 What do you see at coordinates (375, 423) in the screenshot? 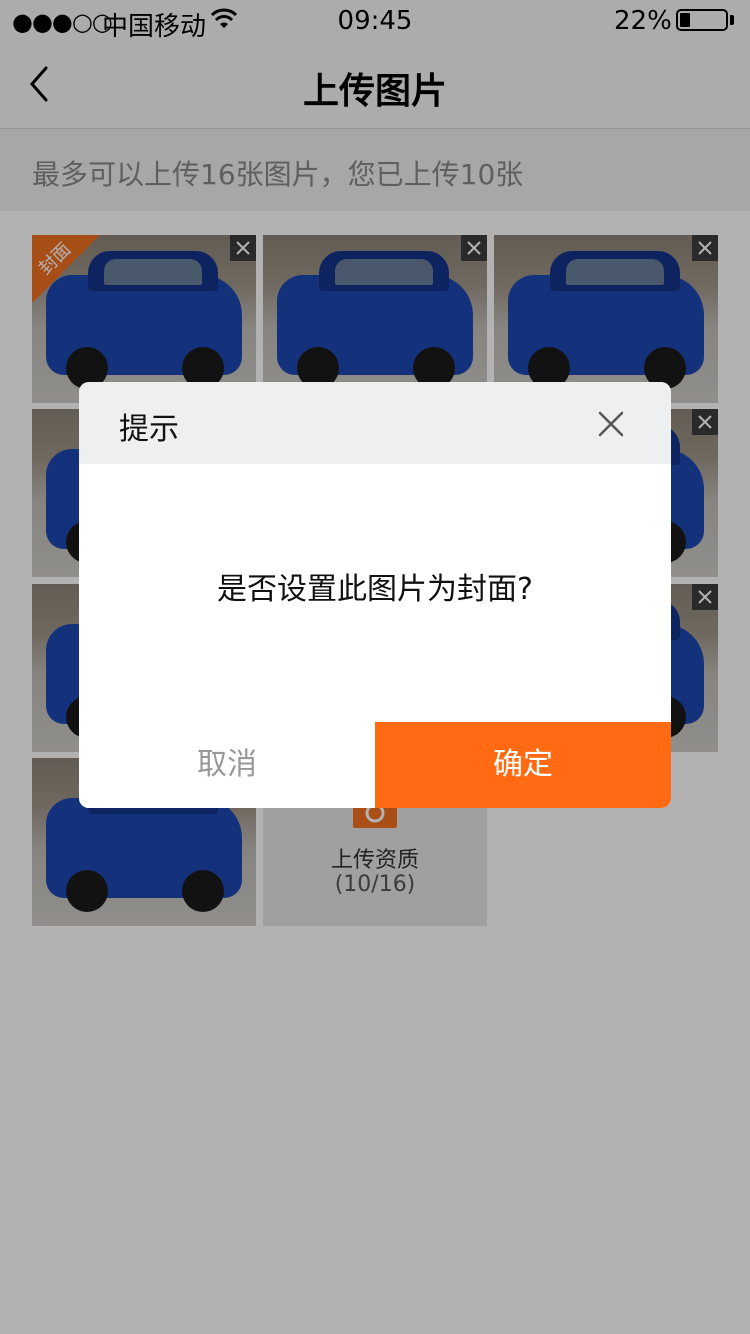
I see `dialog-header: 提示` at bounding box center [375, 423].